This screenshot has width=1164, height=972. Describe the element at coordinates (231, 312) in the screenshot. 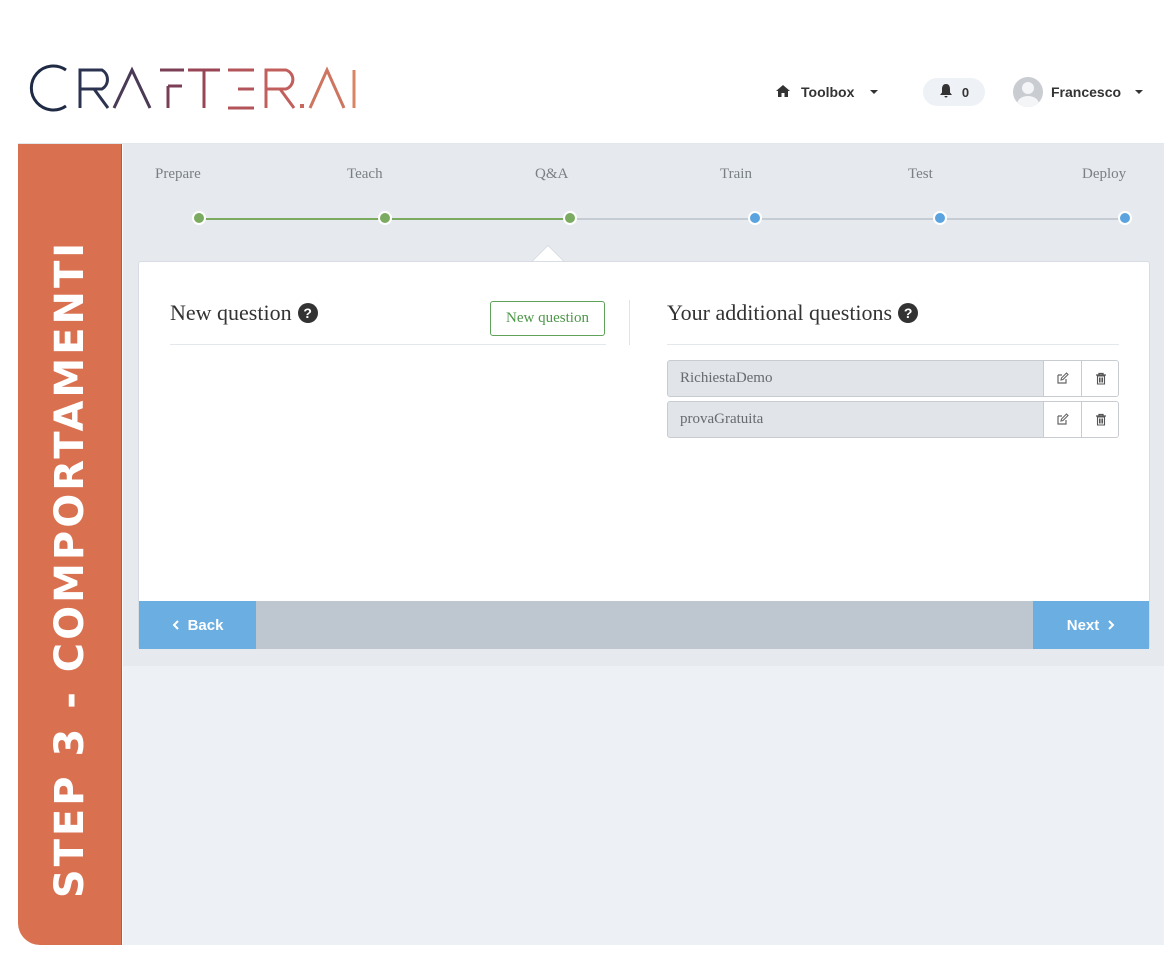

I see `new-question-title: New question` at that location.